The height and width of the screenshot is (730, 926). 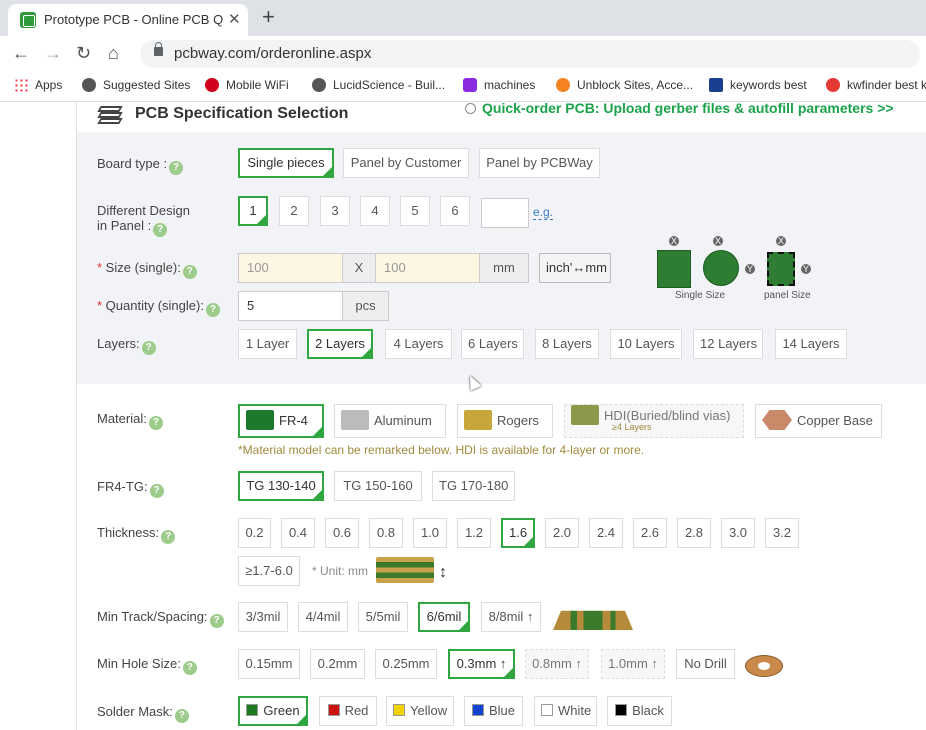 I want to click on material-hdi: HDI(Buried/blind vias) ≥4 Layers, so click(x=654, y=421).